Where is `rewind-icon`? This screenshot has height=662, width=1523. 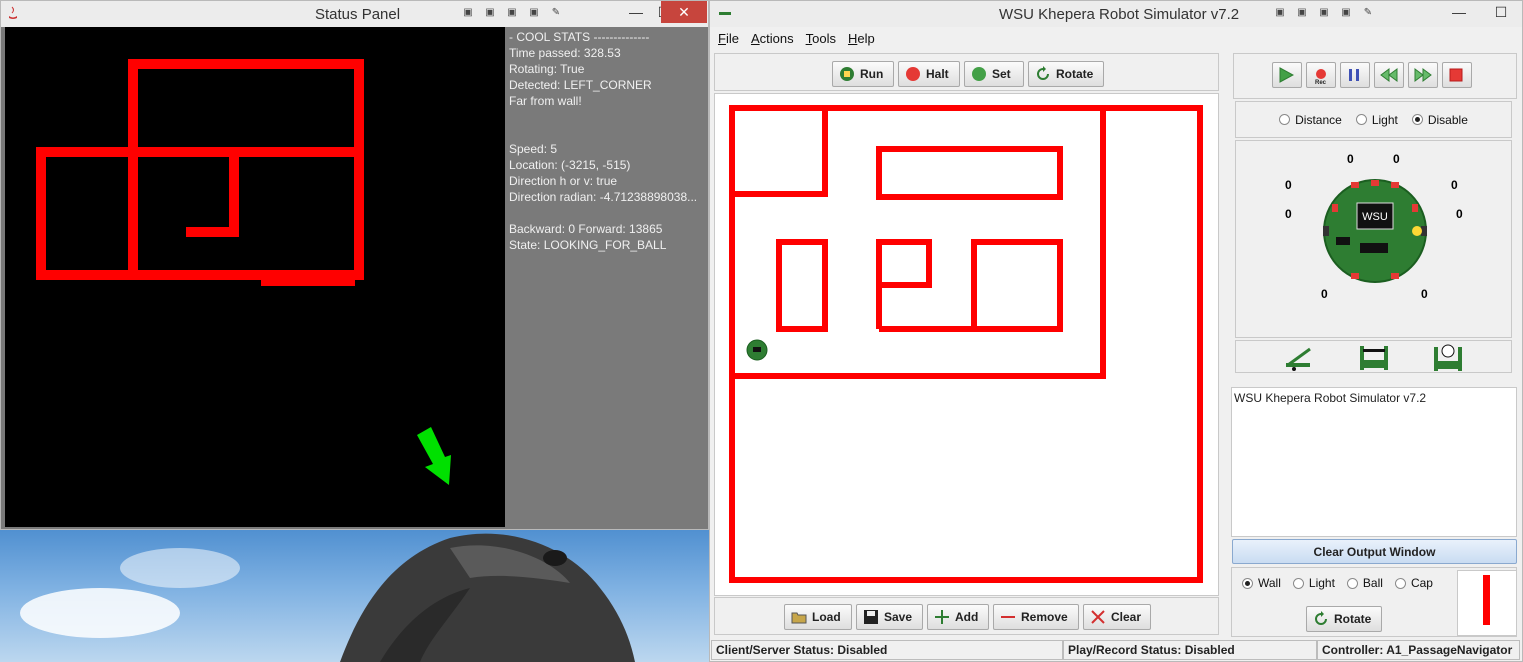
rewind-icon is located at coordinates (1389, 75).